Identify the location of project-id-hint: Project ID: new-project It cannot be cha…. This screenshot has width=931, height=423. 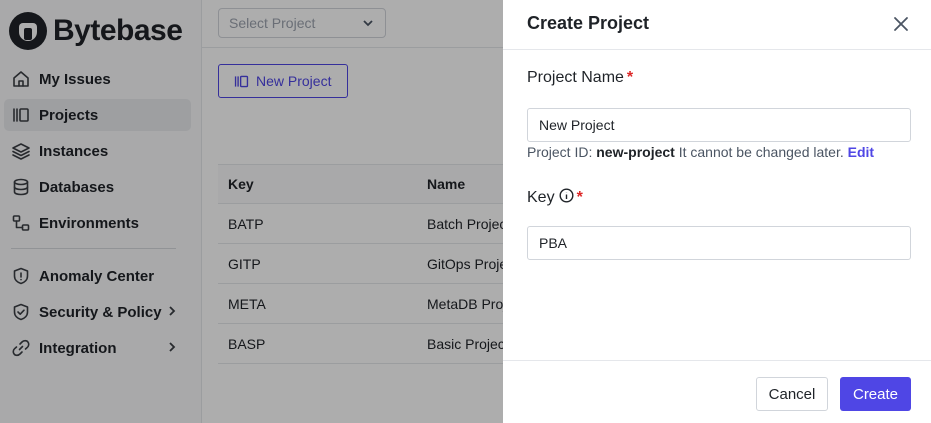
(700, 152).